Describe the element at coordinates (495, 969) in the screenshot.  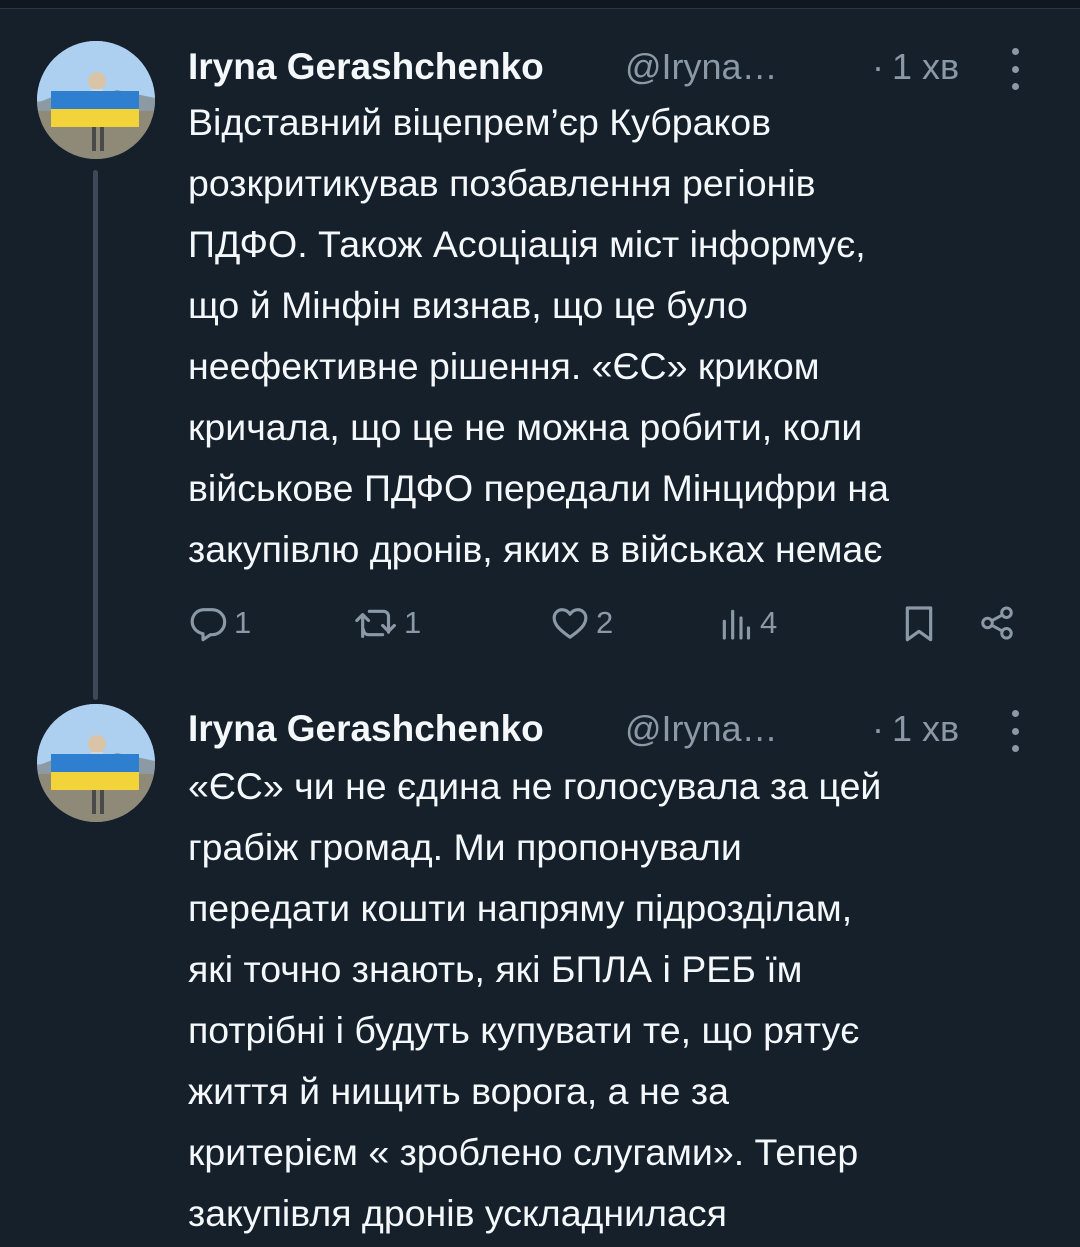
I see `tweet-text-line: які точно знають, які БПЛА і РЕБ їм` at that location.